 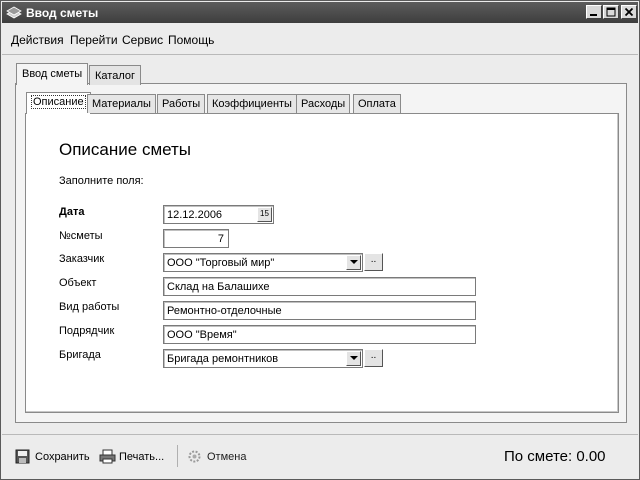 What do you see at coordinates (223, 359) in the screenshot?
I see `team-value: Бригада ремонтников` at bounding box center [223, 359].